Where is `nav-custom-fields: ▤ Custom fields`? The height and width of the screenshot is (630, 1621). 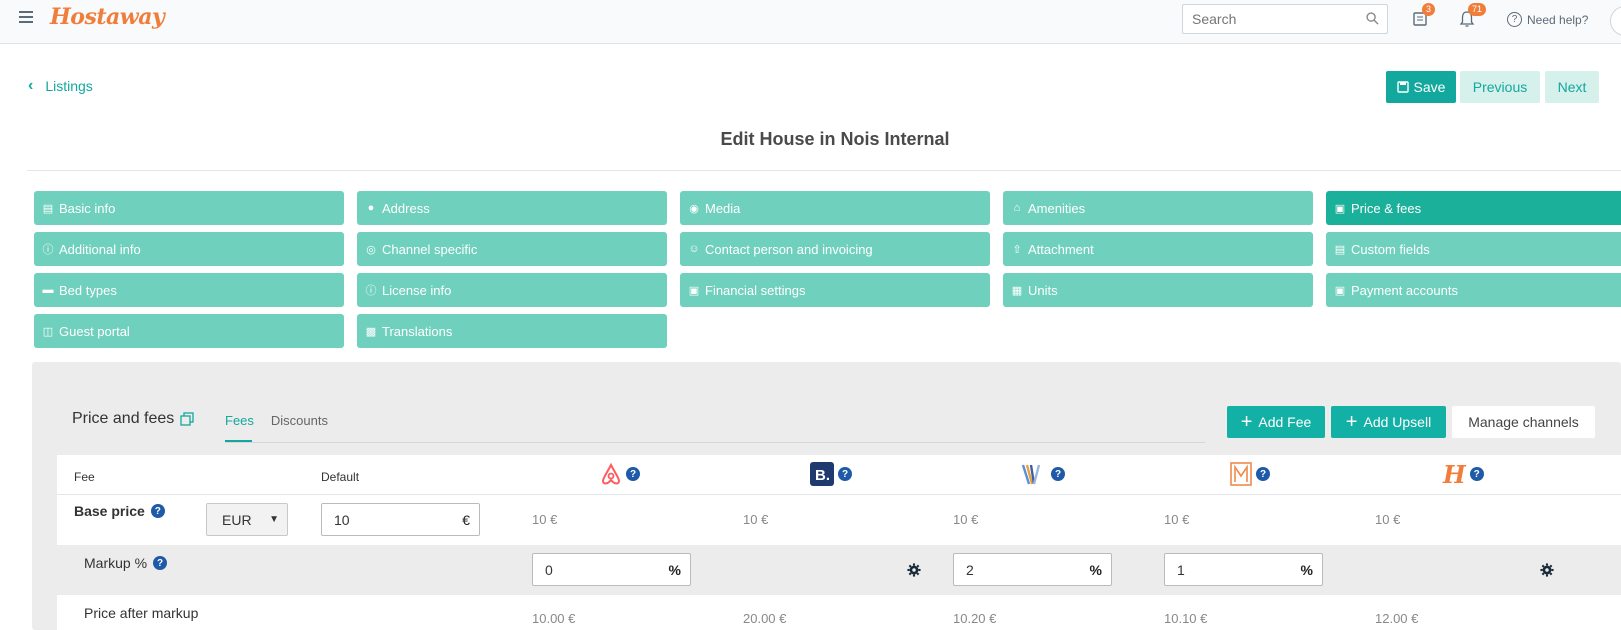 nav-custom-fields: ▤ Custom fields is located at coordinates (1473, 249).